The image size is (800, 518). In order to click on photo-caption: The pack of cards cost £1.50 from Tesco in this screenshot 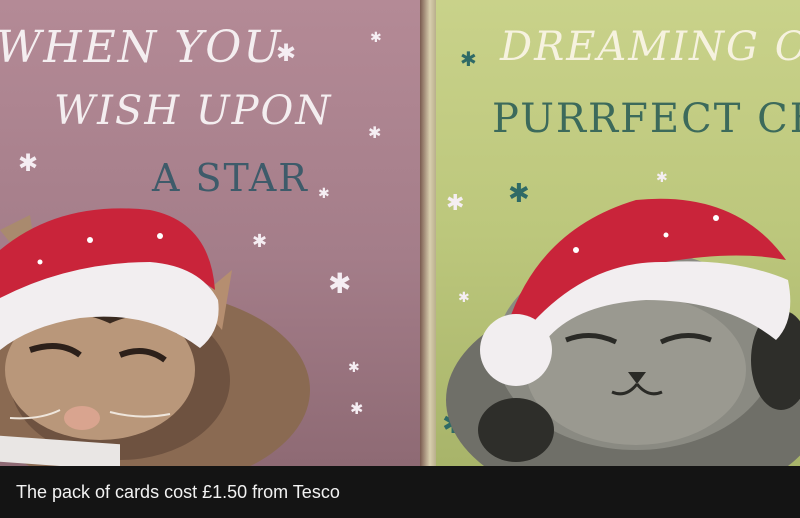, I will do `click(400, 492)`.